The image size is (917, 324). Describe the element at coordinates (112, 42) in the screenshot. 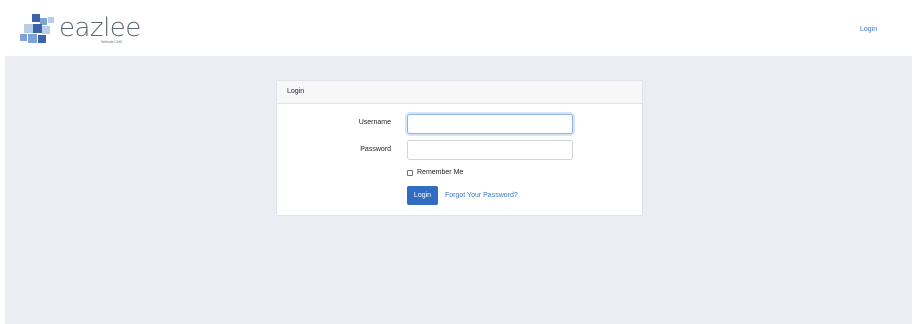

I see `brand-tagline: Website CMS` at that location.